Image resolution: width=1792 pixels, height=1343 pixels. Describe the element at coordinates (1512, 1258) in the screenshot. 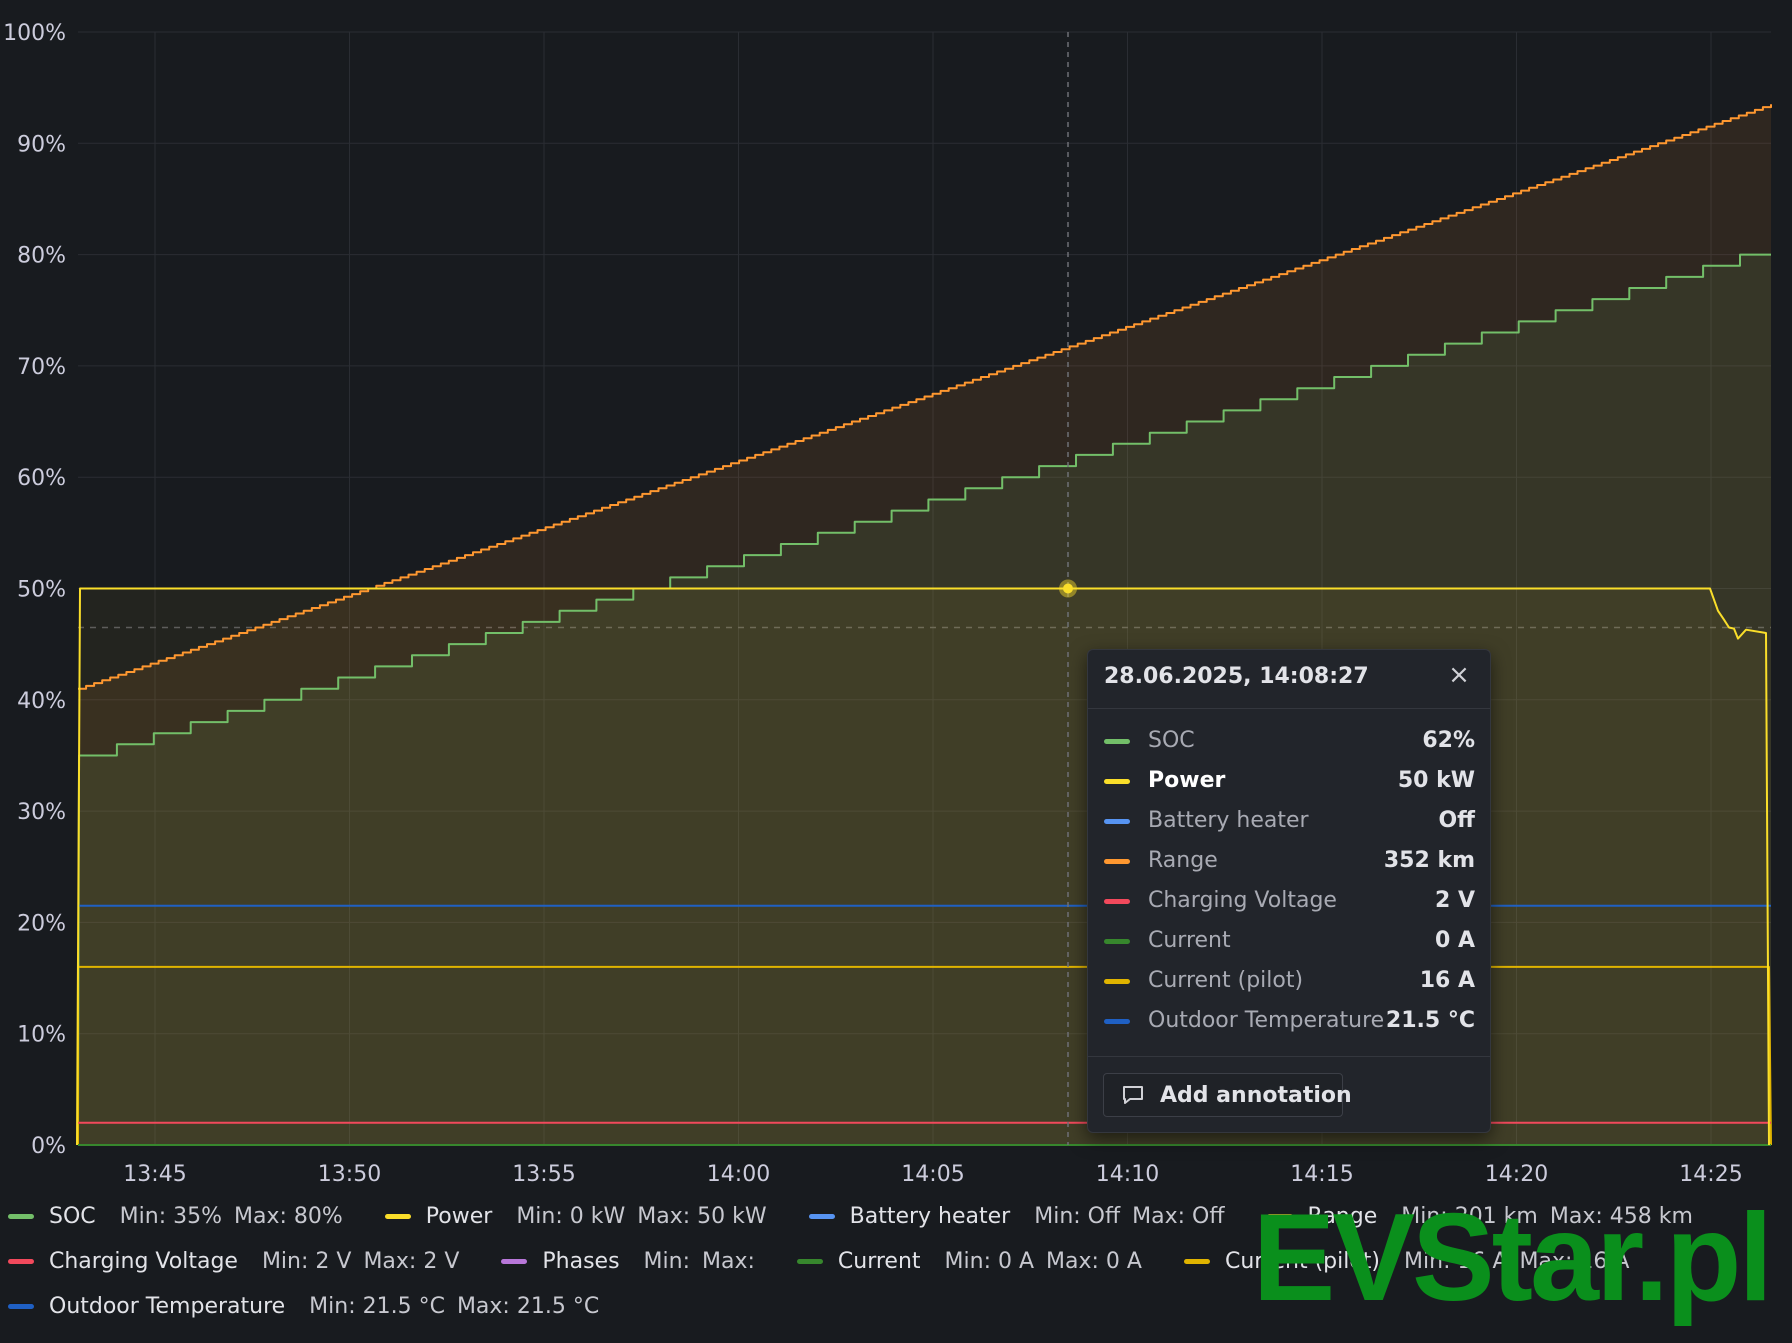

I see `watermark-logo: EVStar.pl` at that location.